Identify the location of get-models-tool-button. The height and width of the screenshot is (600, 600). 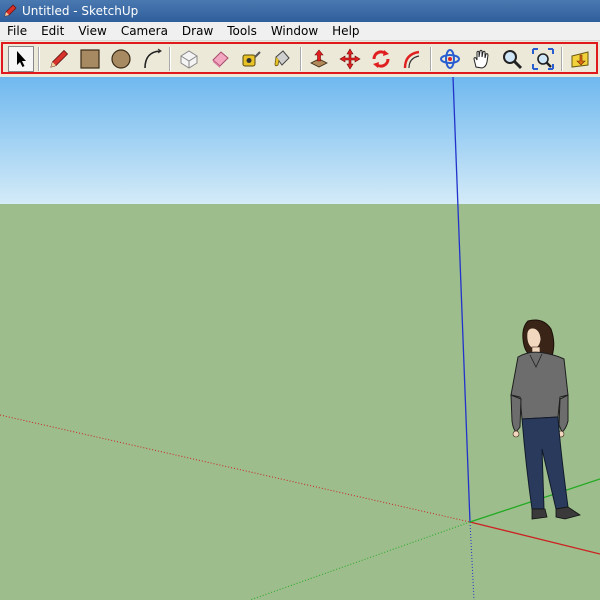
(580, 59).